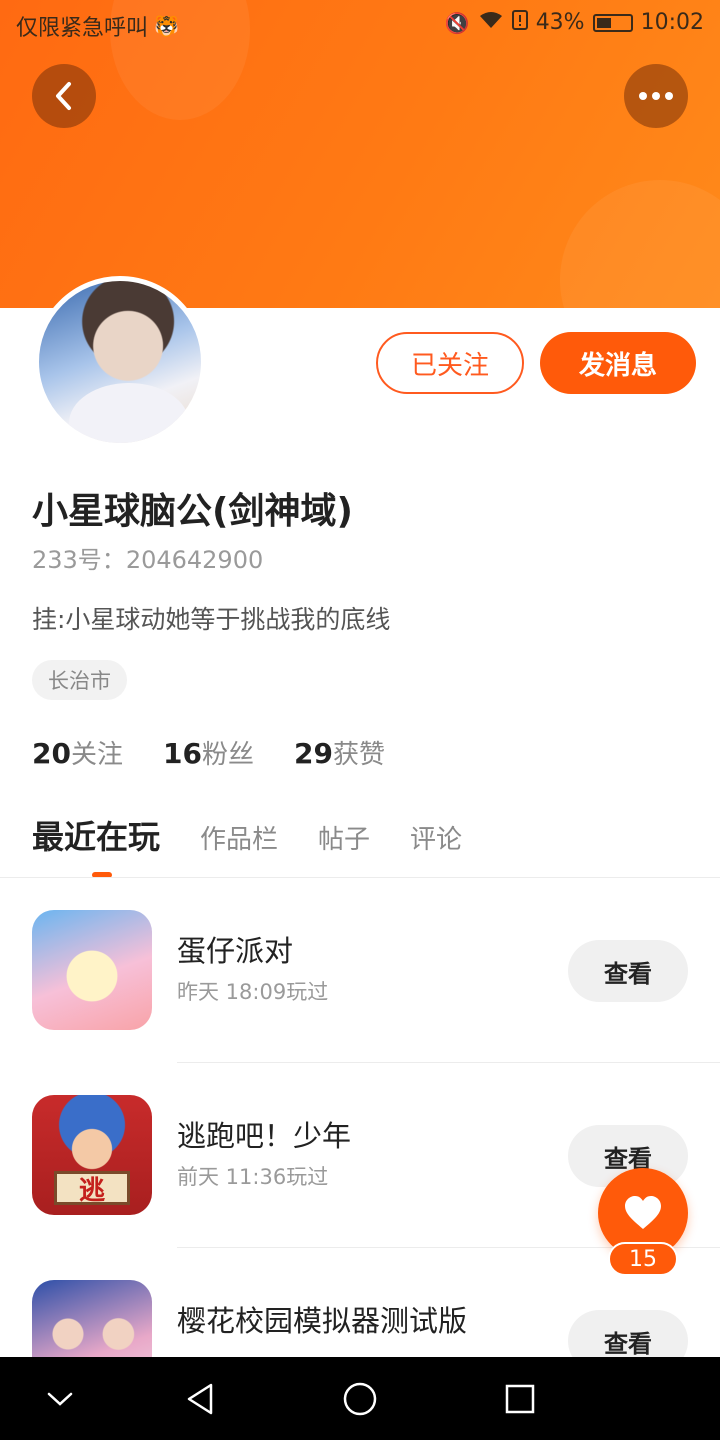  Describe the element at coordinates (520, 1399) in the screenshot. I see `recents-square-icon` at that location.